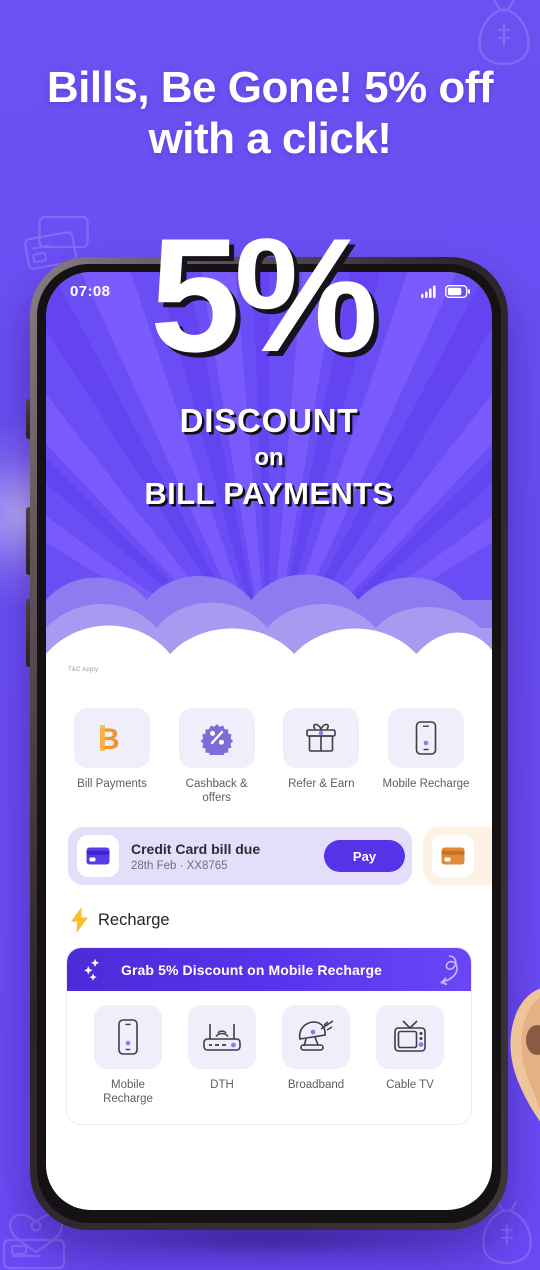  I want to click on bill-card-secondary, so click(457, 856).